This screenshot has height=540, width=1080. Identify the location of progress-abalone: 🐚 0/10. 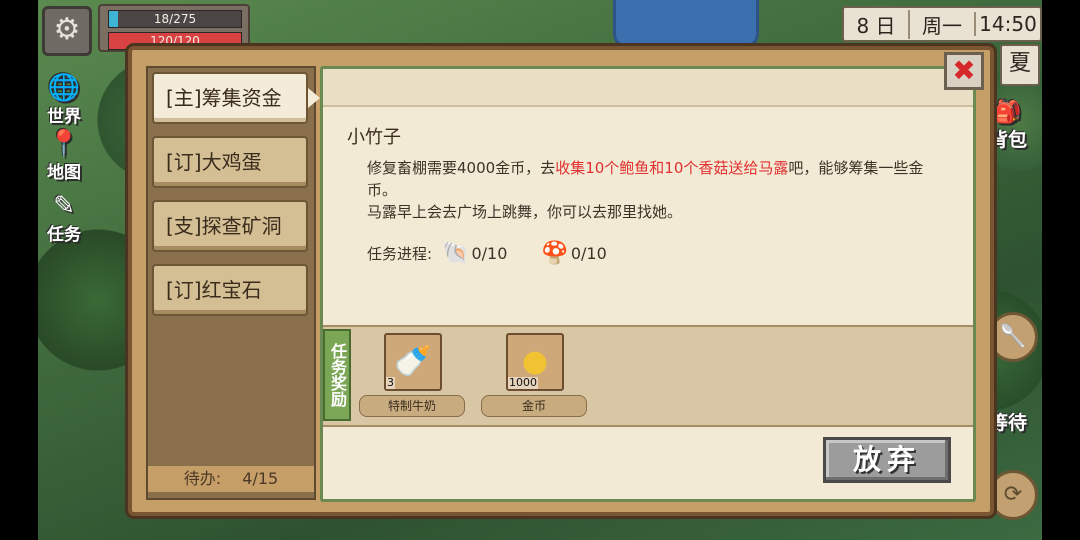
(474, 253).